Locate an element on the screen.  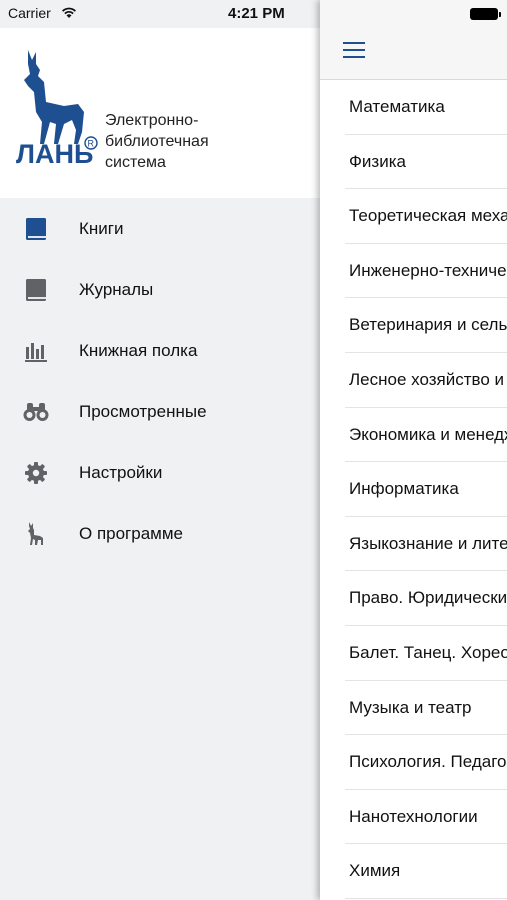
gear-icon is located at coordinates (36, 473).